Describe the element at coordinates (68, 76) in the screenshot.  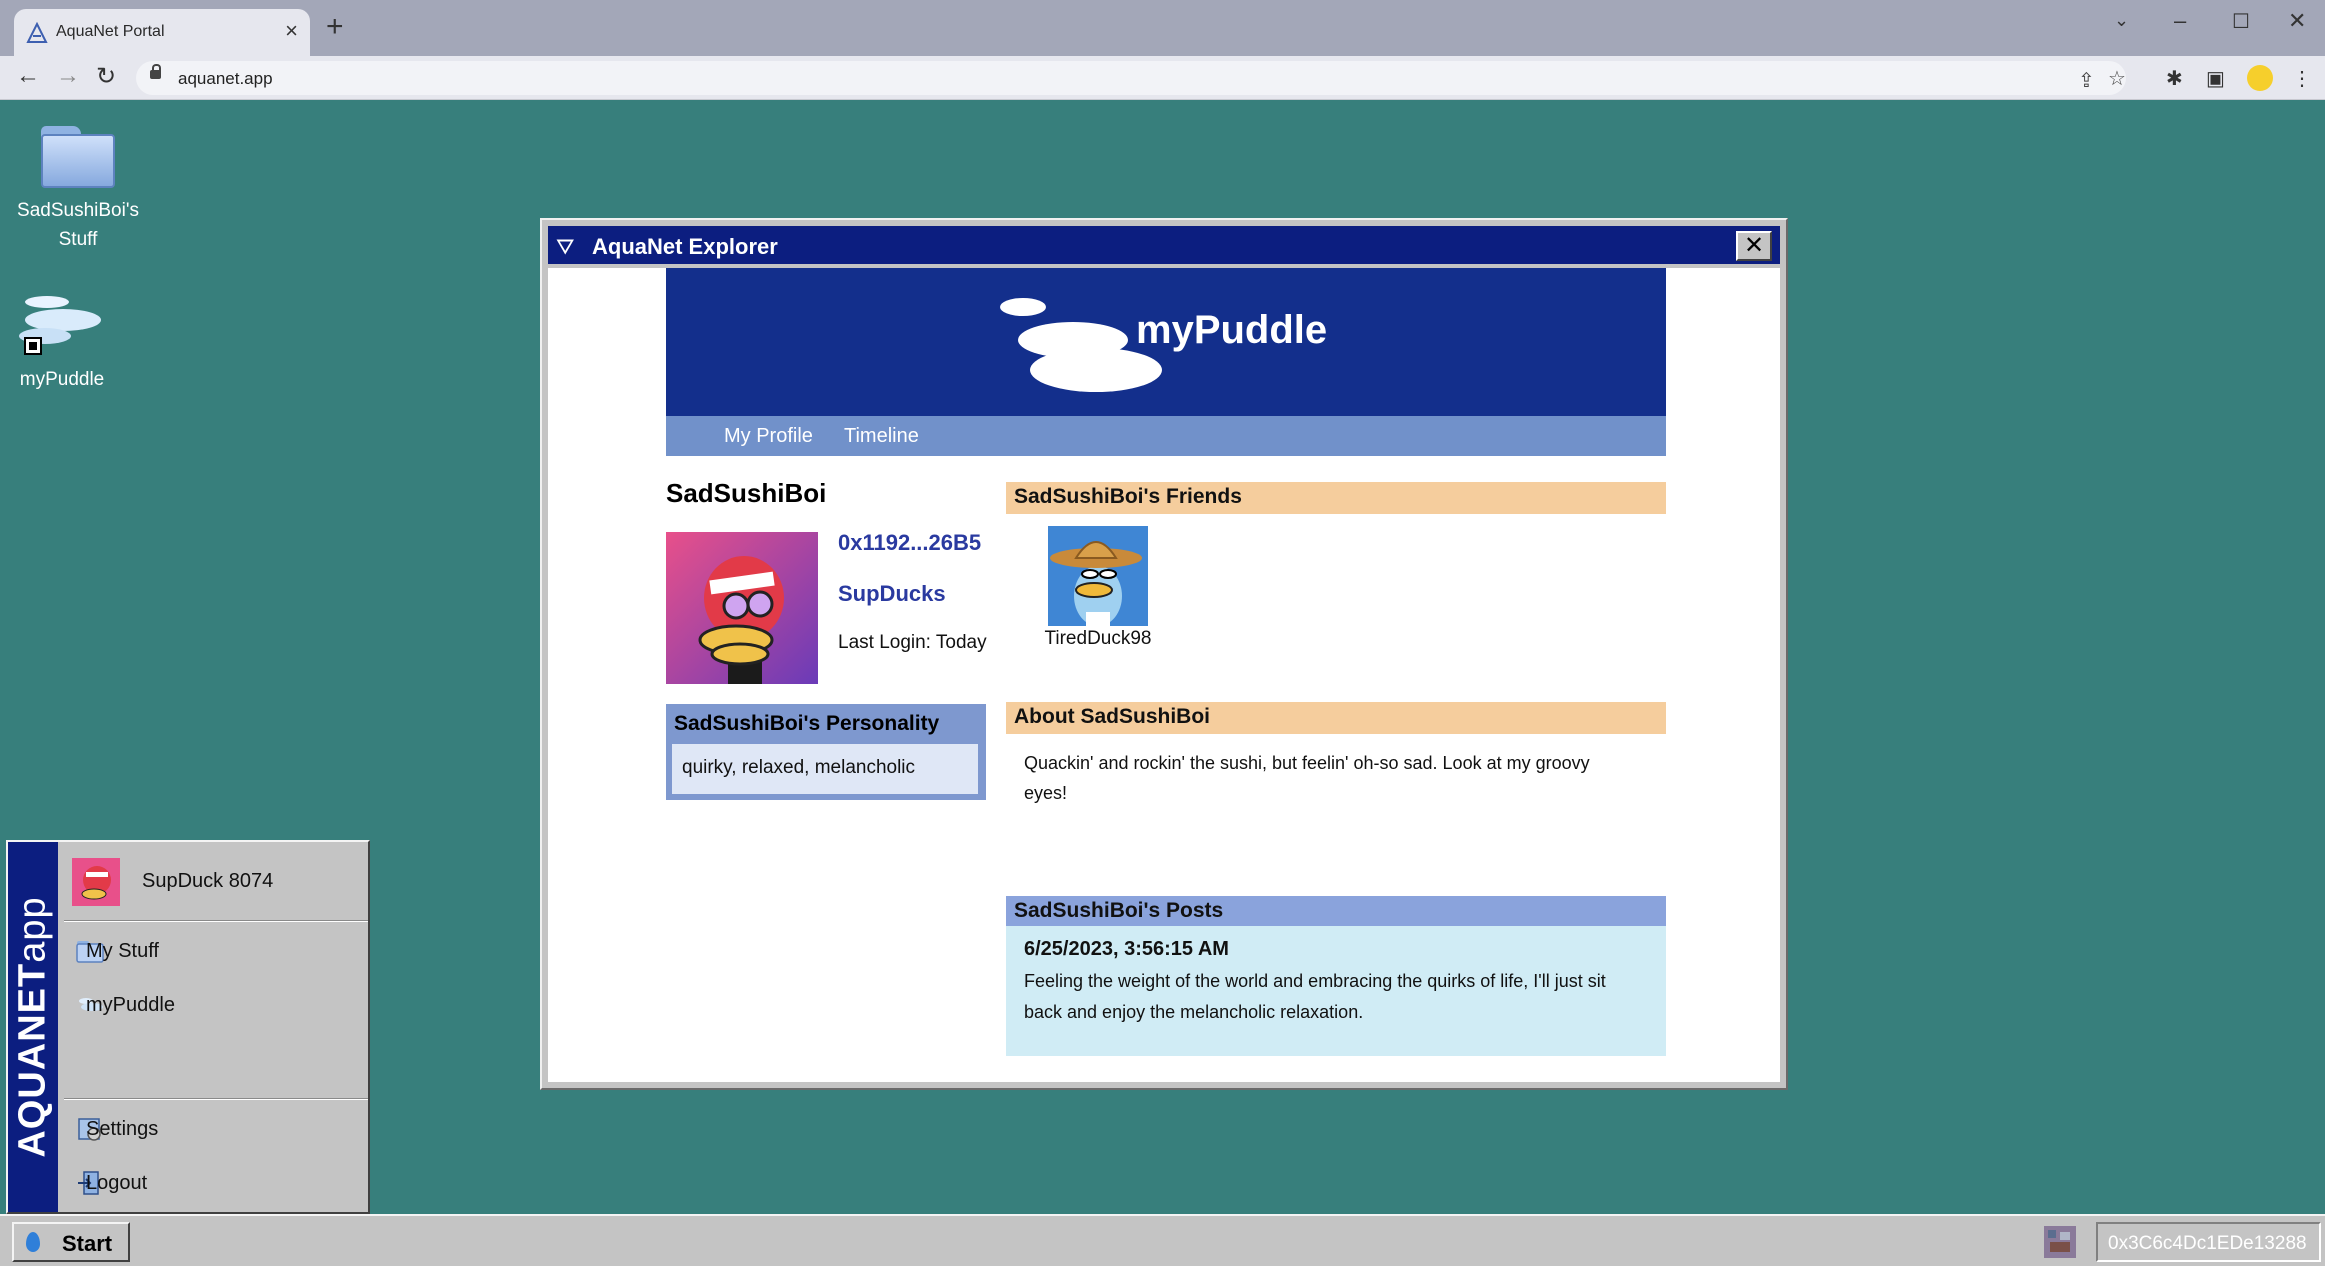
I see `forward-arrow-icon: →` at that location.